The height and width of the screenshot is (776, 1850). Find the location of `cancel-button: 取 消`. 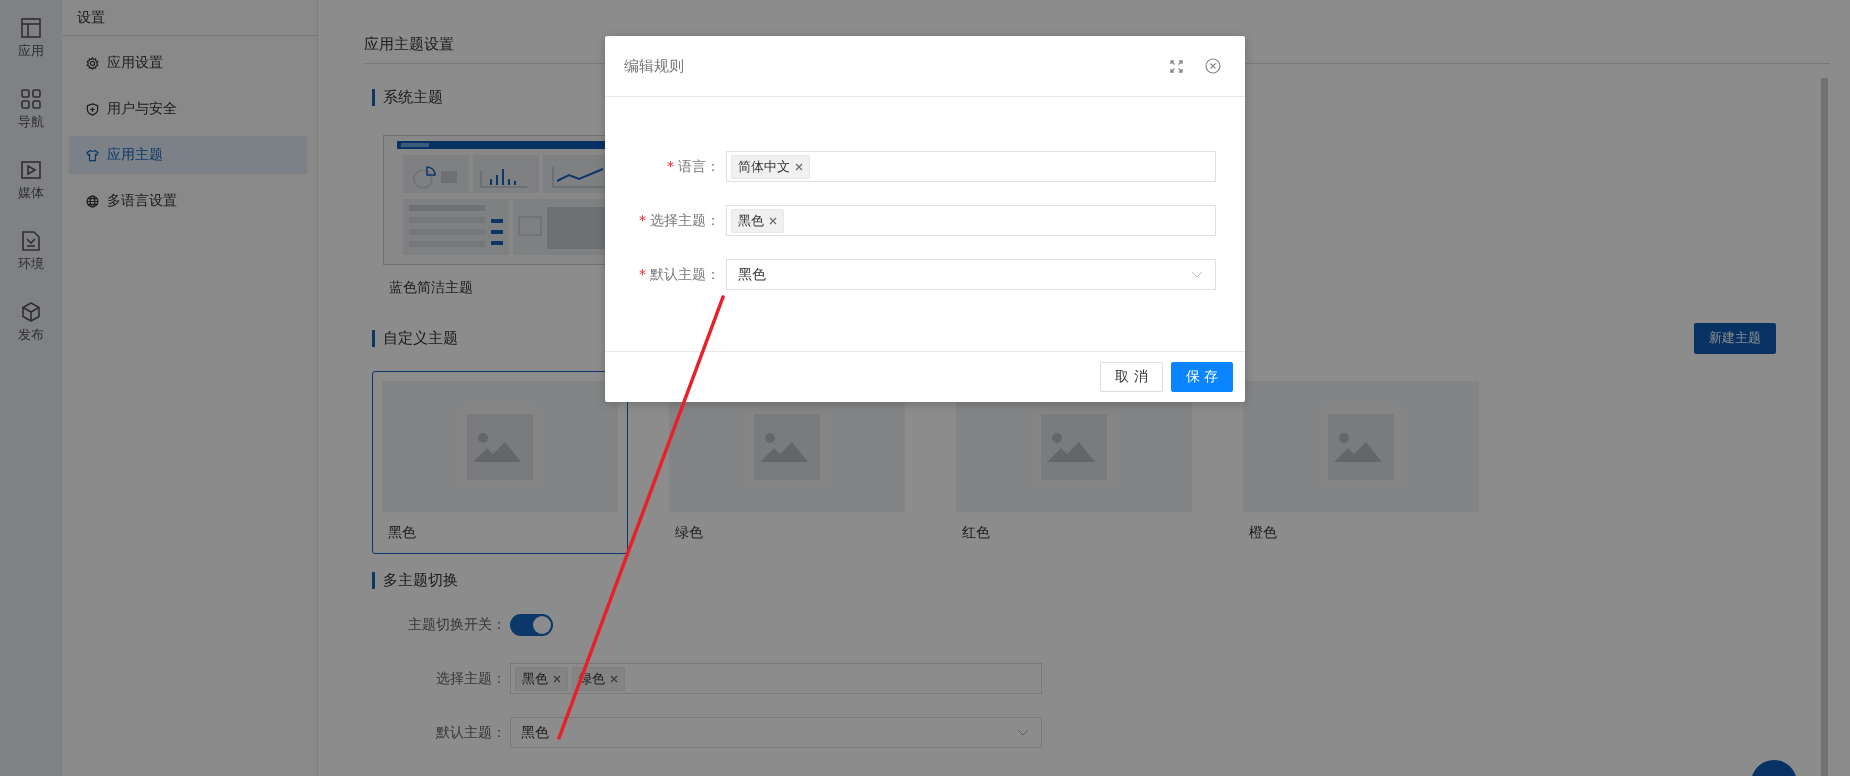

cancel-button: 取 消 is located at coordinates (1131, 377).